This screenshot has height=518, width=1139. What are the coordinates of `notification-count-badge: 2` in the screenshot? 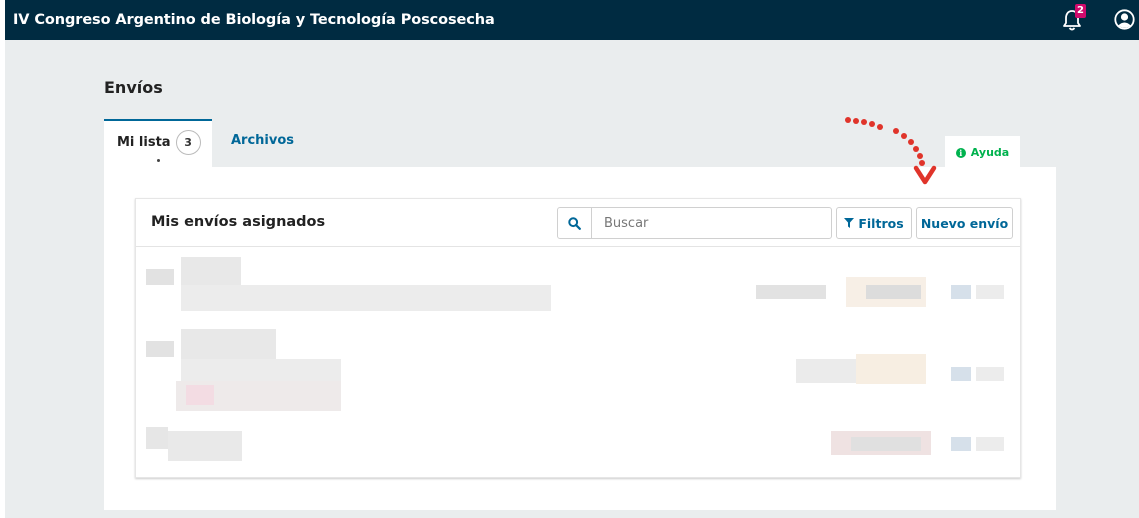 It's located at (1080, 11).